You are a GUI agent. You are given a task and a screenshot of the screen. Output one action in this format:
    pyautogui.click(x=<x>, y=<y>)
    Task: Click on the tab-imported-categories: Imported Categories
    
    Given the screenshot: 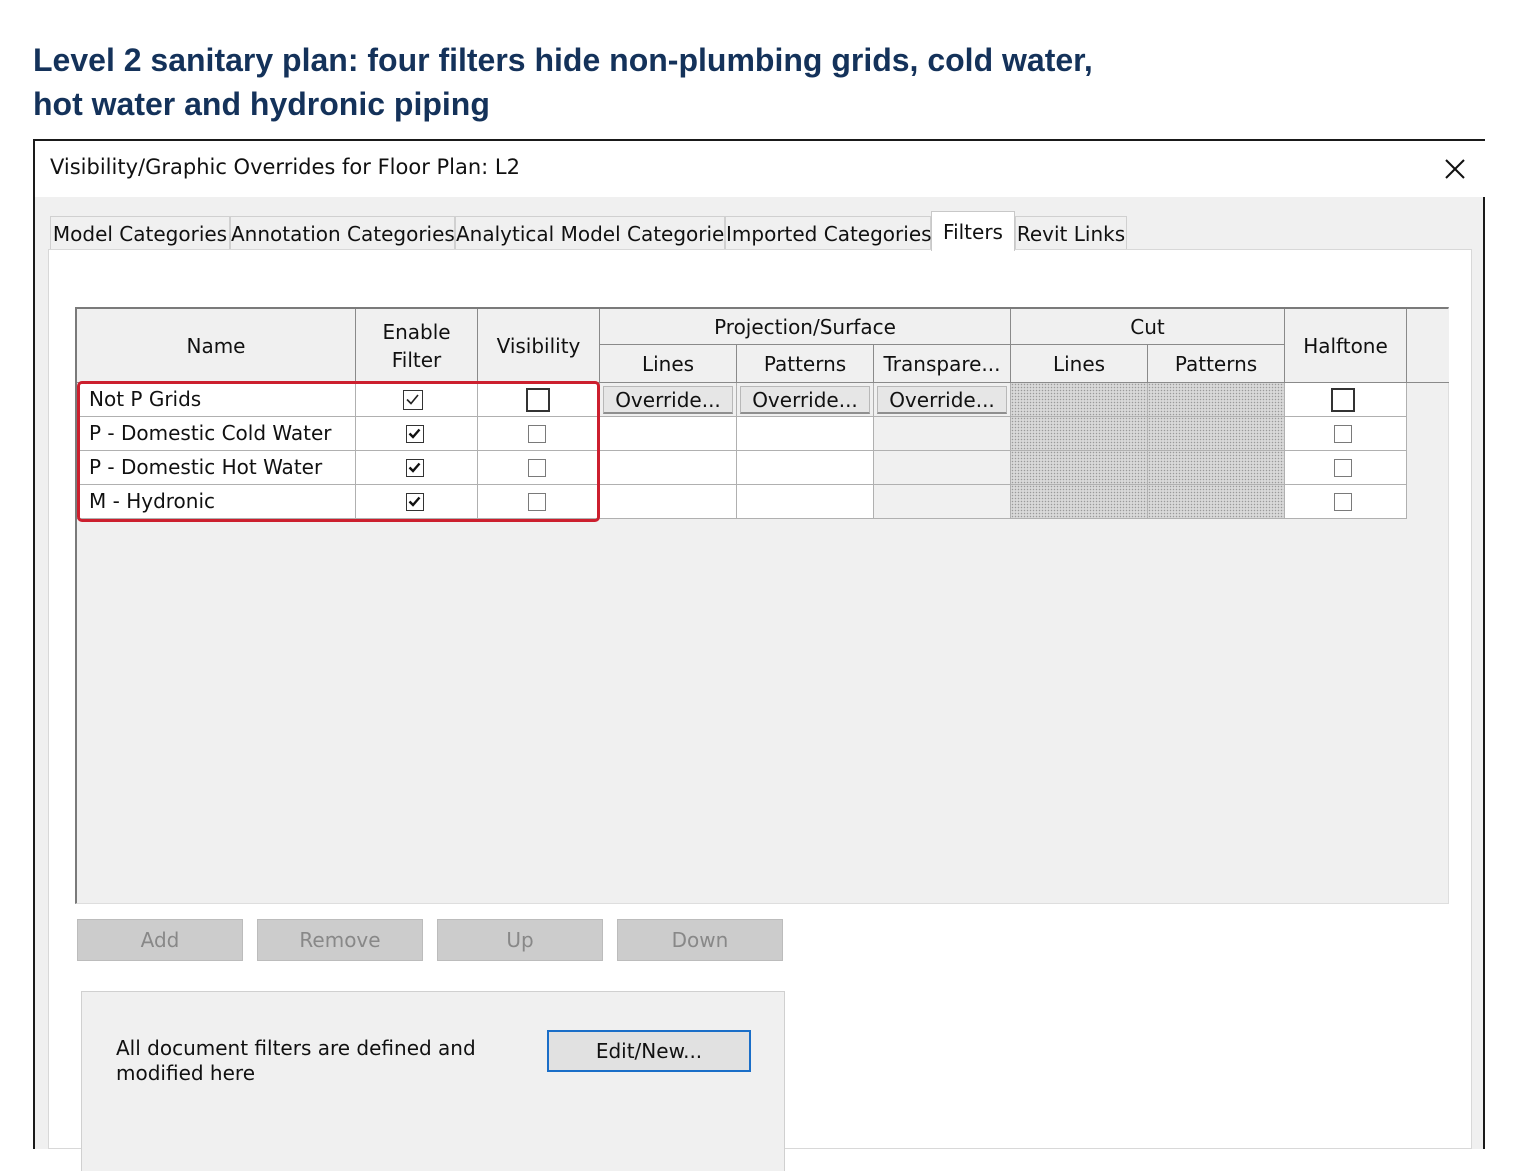 What is the action you would take?
    pyautogui.click(x=828, y=233)
    